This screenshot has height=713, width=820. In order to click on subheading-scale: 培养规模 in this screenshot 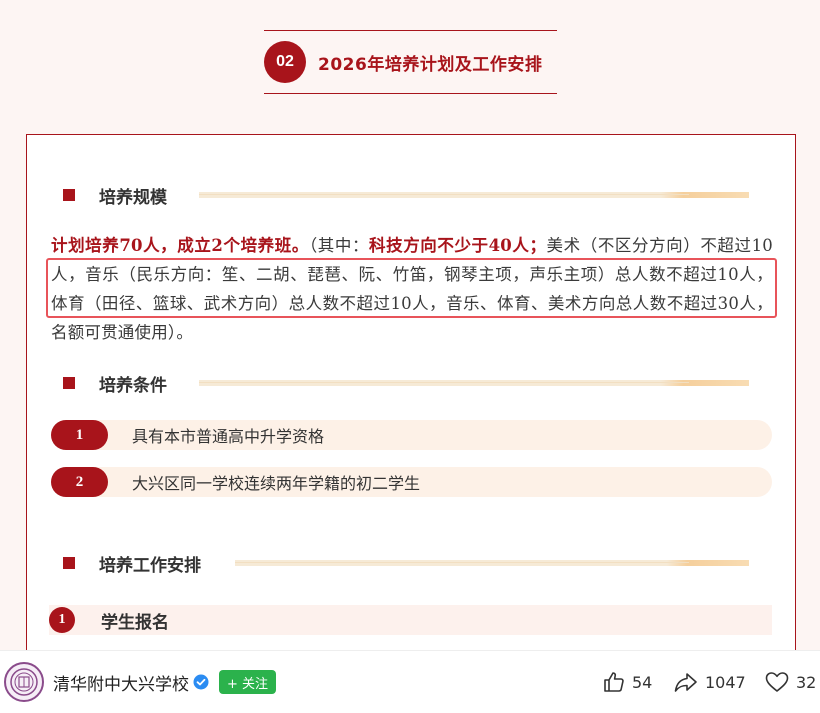, I will do `click(418, 195)`.